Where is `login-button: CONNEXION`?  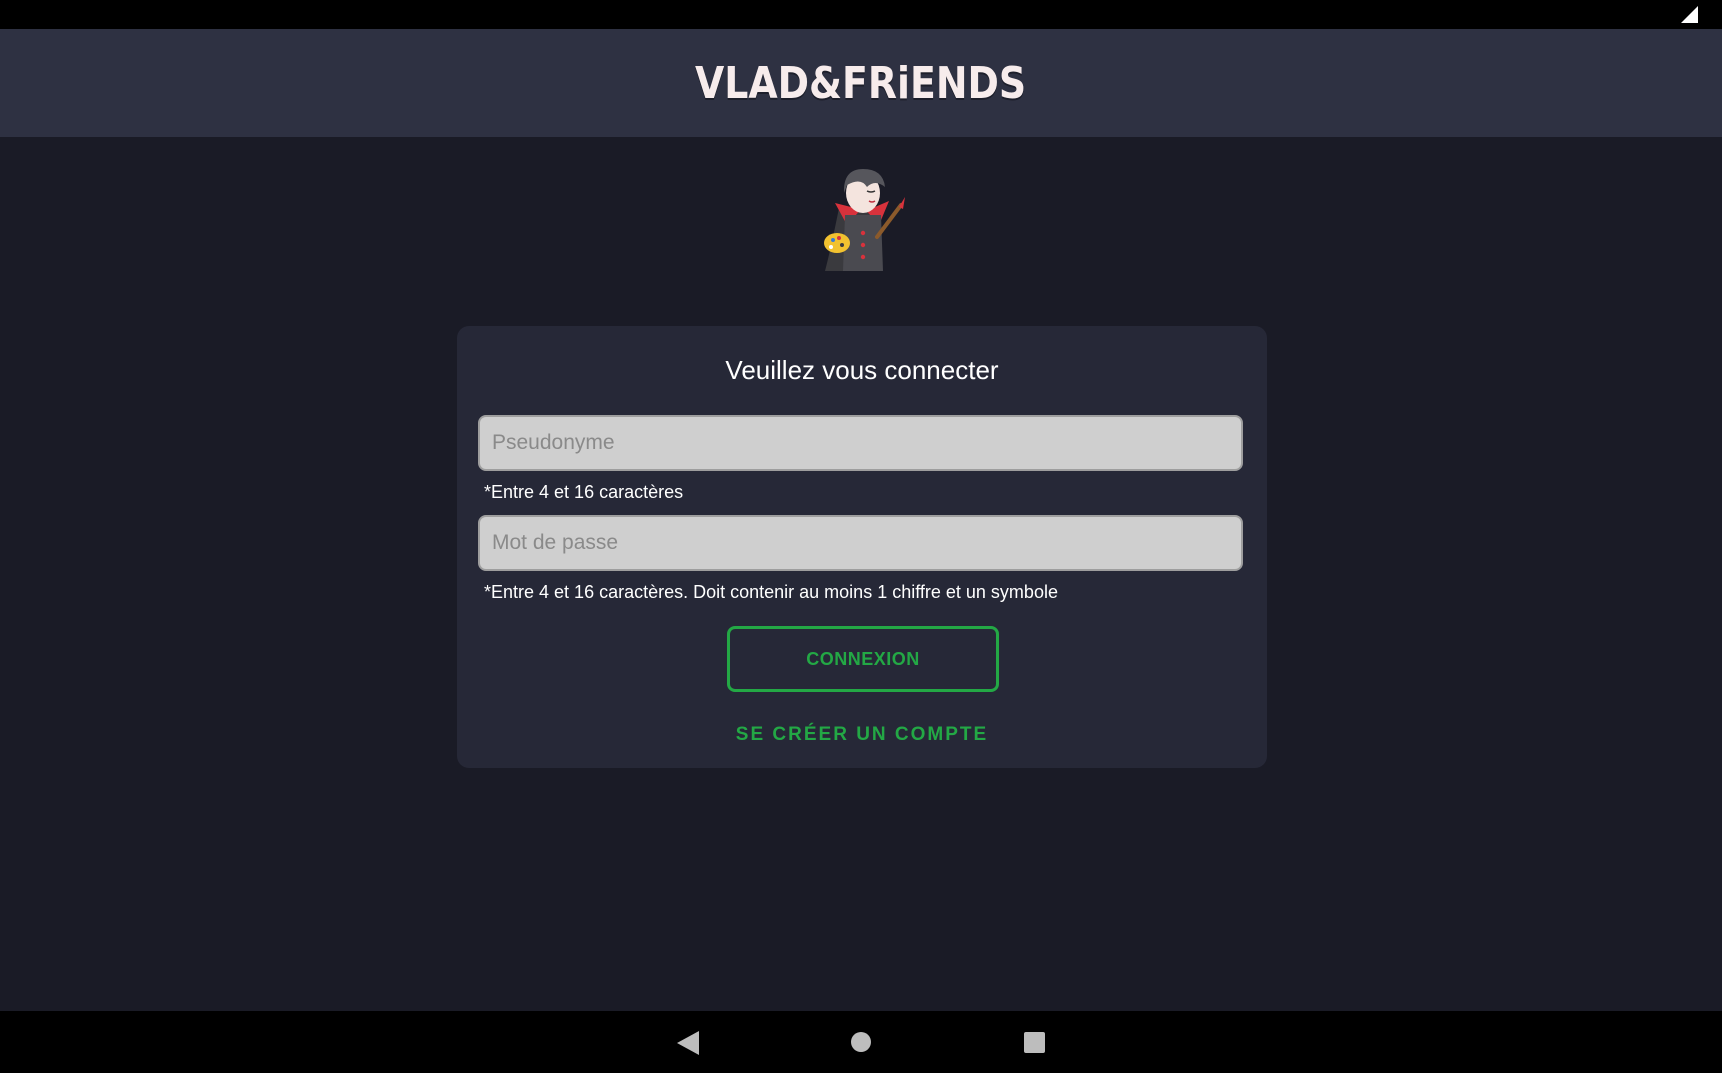
login-button: CONNEXION is located at coordinates (863, 659).